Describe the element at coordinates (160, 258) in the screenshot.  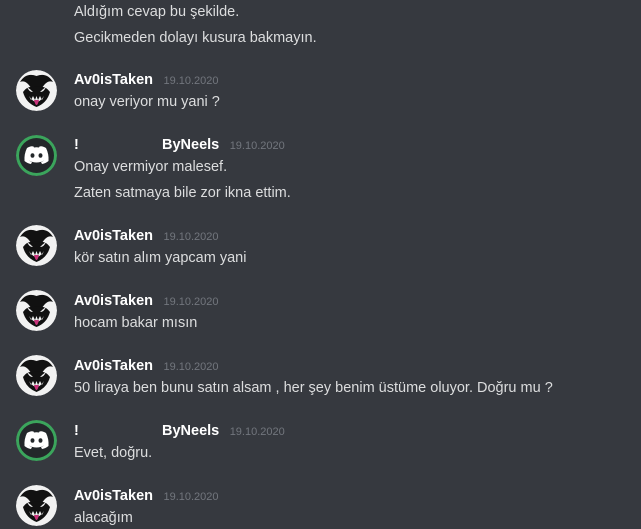
I see `message-line: kör satın alım yapcam yani` at that location.